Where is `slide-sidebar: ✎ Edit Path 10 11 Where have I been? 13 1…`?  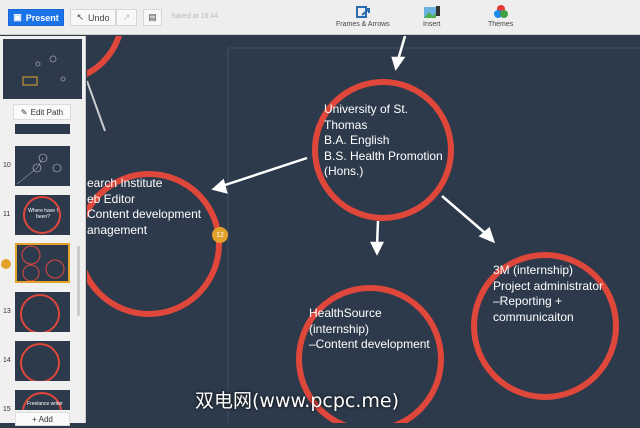
slide-sidebar: ✎ Edit Path 10 11 Where have I been? 13 1… is located at coordinates (43, 231).